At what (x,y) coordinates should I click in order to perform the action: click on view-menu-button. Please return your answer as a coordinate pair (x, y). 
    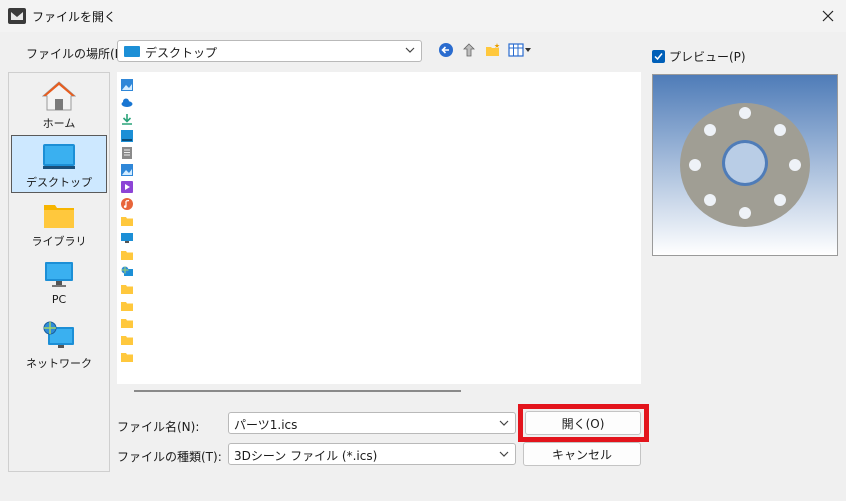
    Looking at the image, I should click on (520, 50).